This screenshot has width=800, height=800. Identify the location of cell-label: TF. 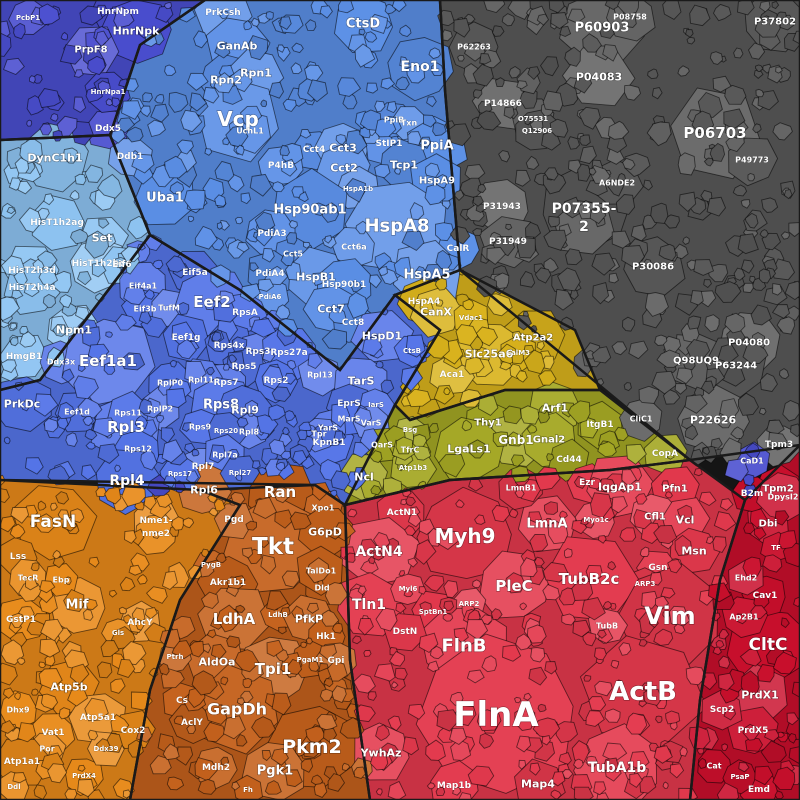
(776, 548).